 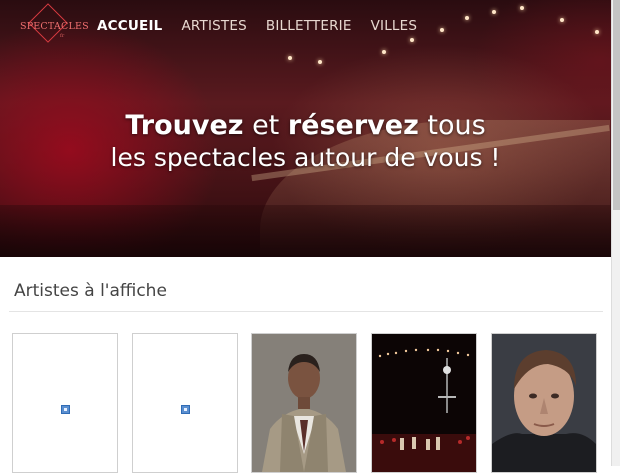 What do you see at coordinates (90, 291) in the screenshot?
I see `section-title: Artistes à l'affiche` at bounding box center [90, 291].